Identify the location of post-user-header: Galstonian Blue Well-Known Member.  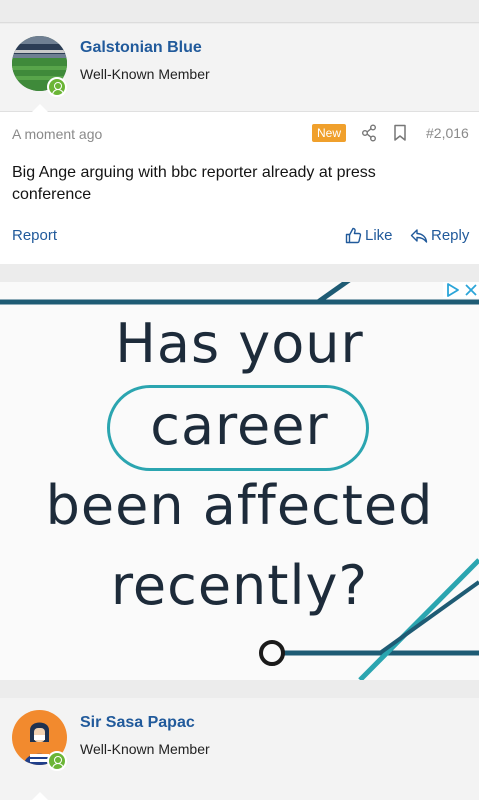
(239, 68).